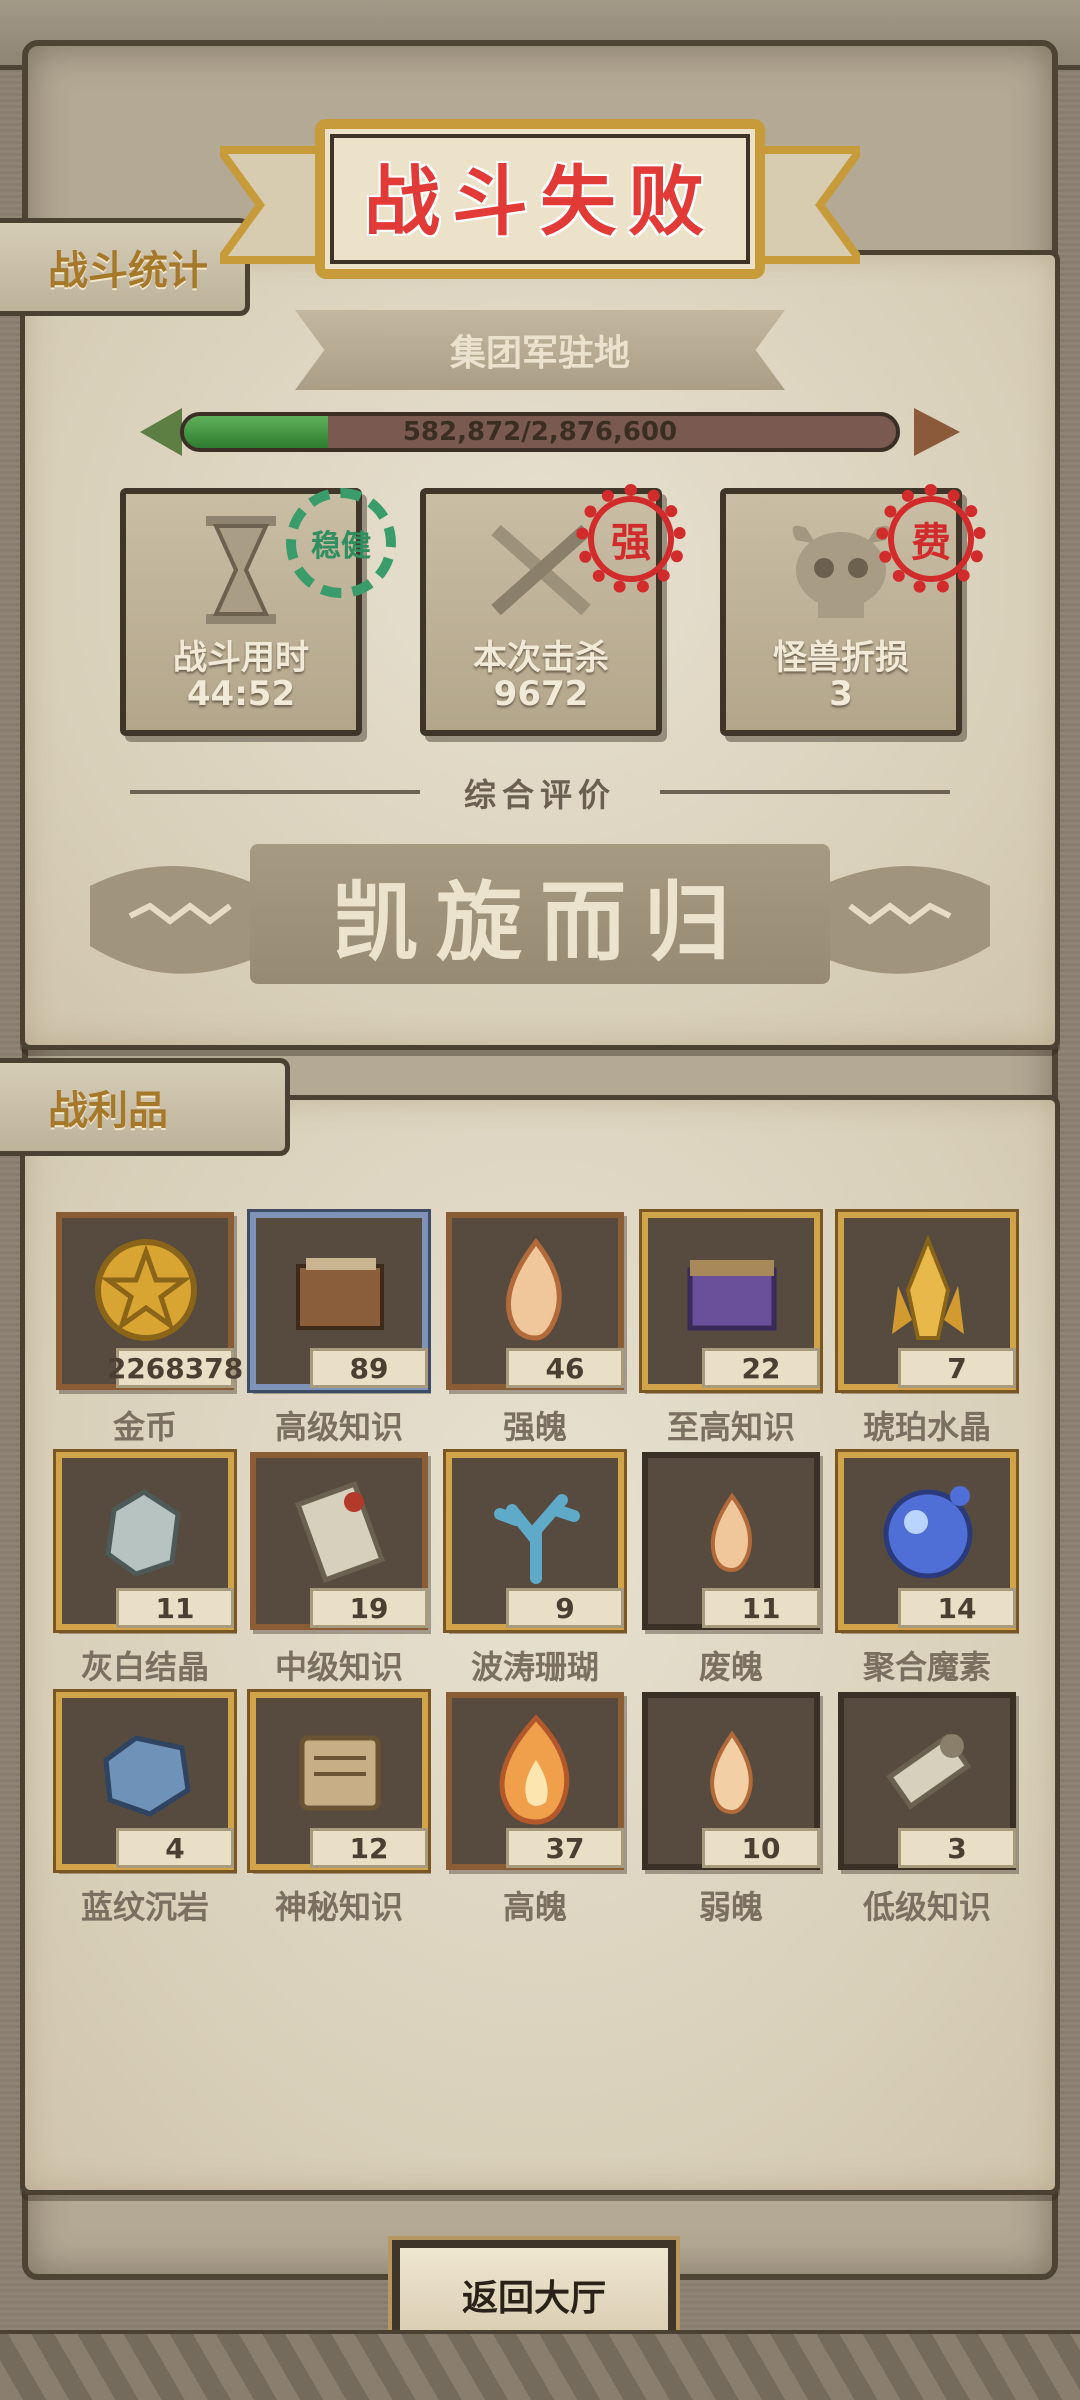  I want to click on loot-item-frame: 7, so click(927, 1301).